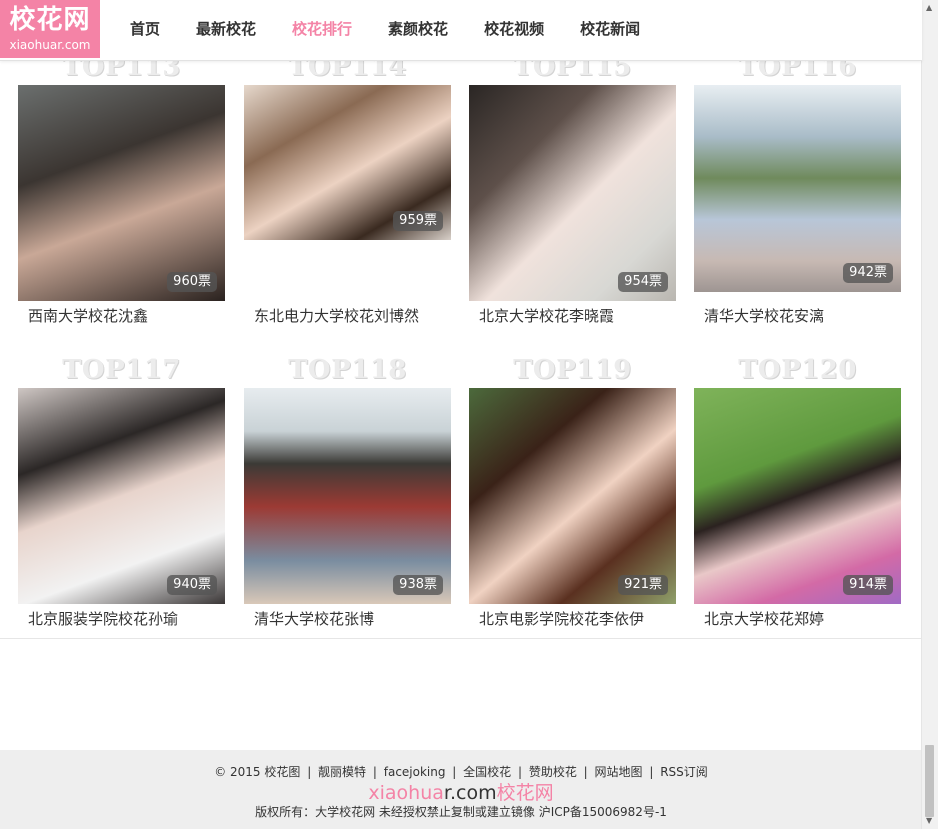 The height and width of the screenshot is (829, 938). I want to click on card-name: 西南大学校花沈鑫, so click(121, 315).